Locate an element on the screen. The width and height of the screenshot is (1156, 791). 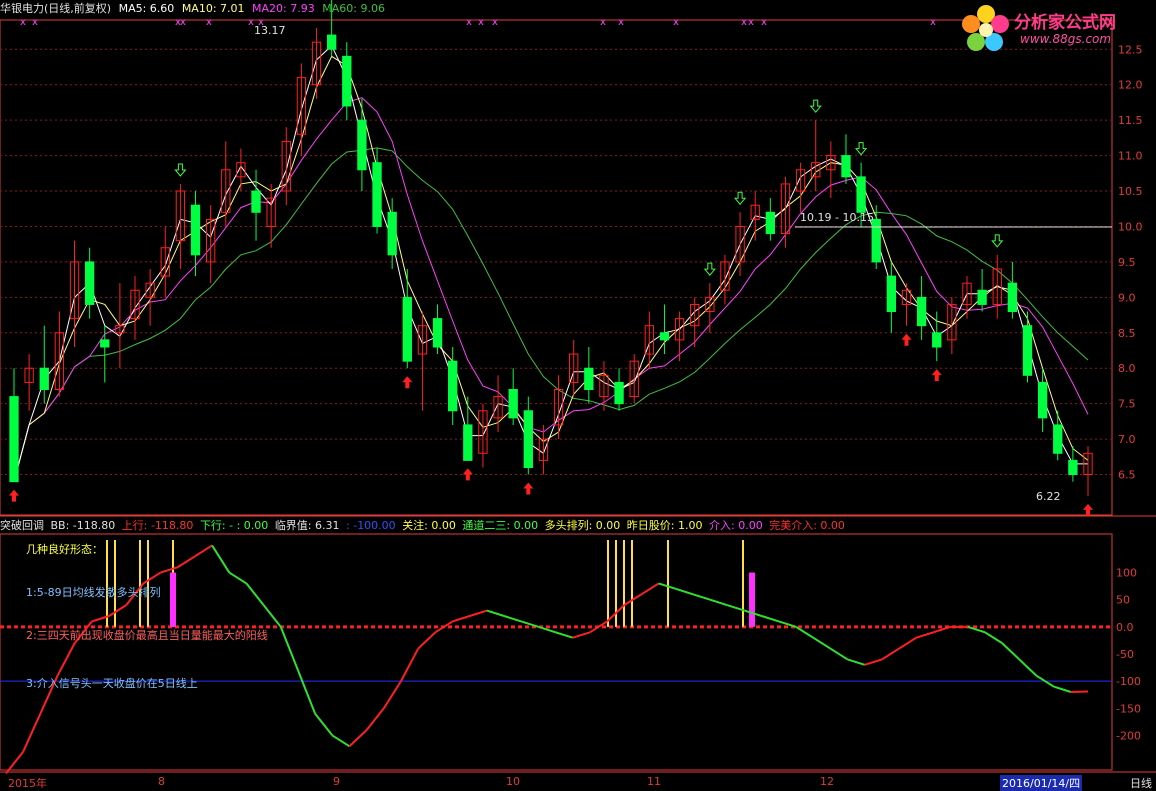
high-price-label: 13.17 is located at coordinates (270, 30).